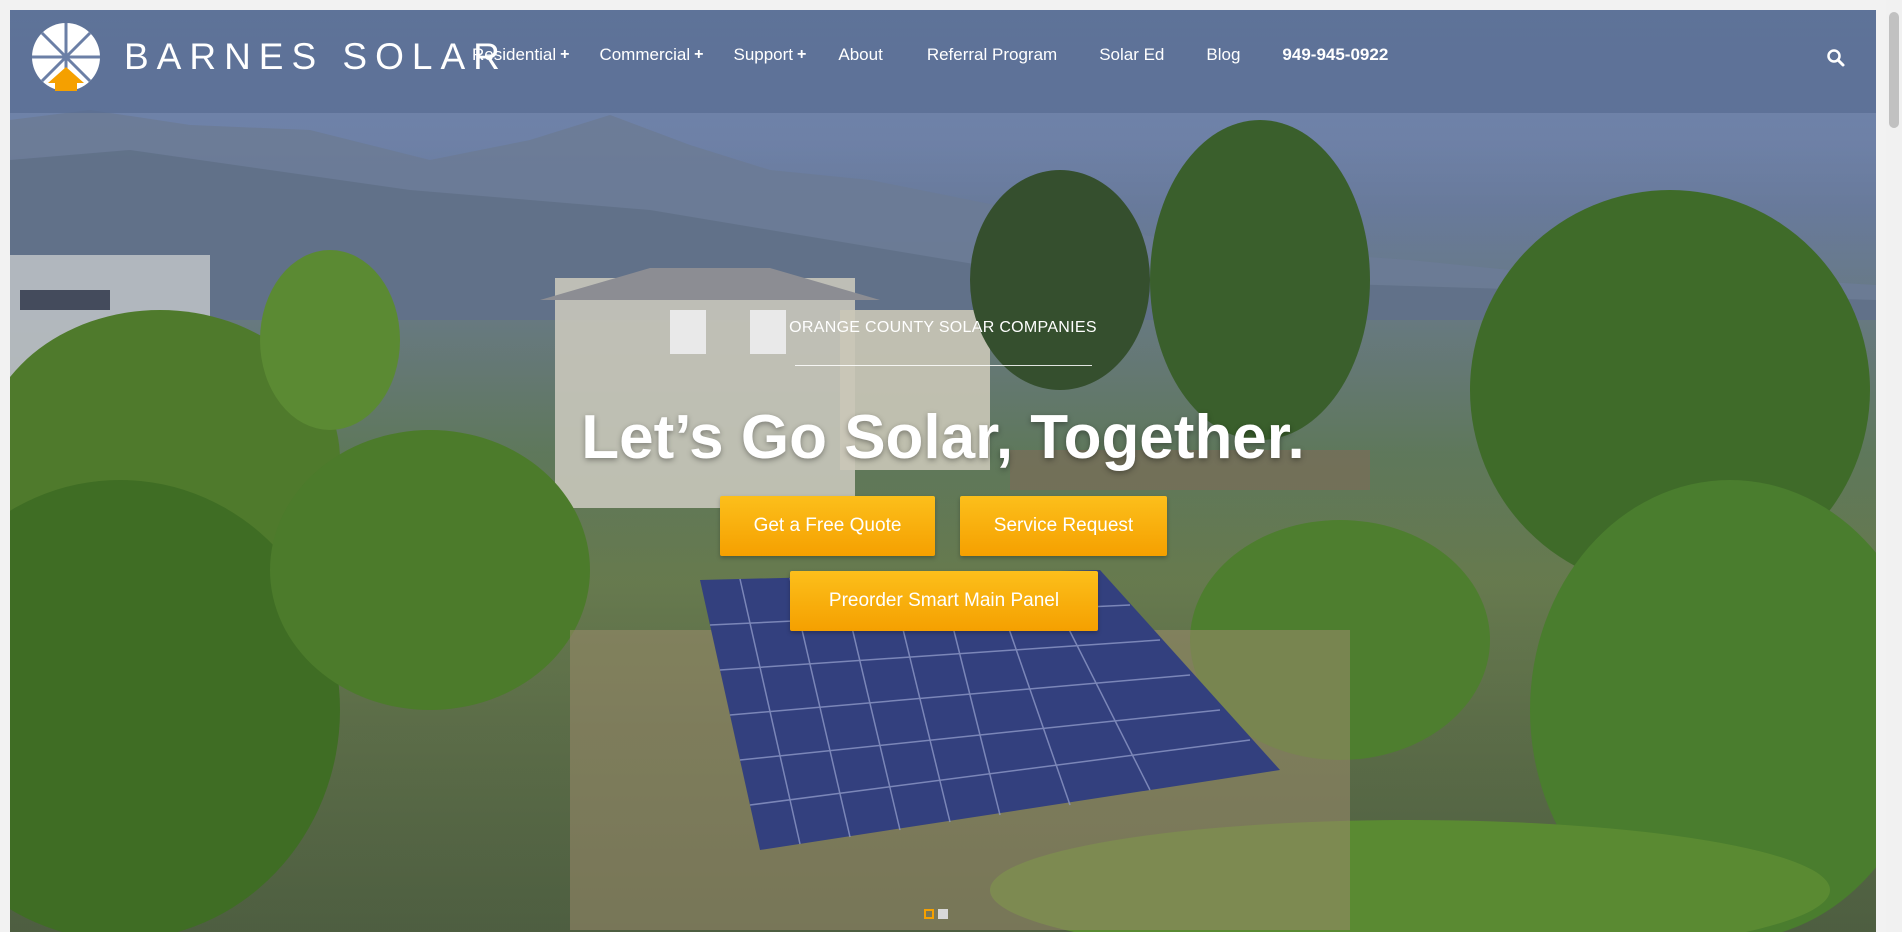  I want to click on nav-item-commercial: Commercial +, so click(651, 55).